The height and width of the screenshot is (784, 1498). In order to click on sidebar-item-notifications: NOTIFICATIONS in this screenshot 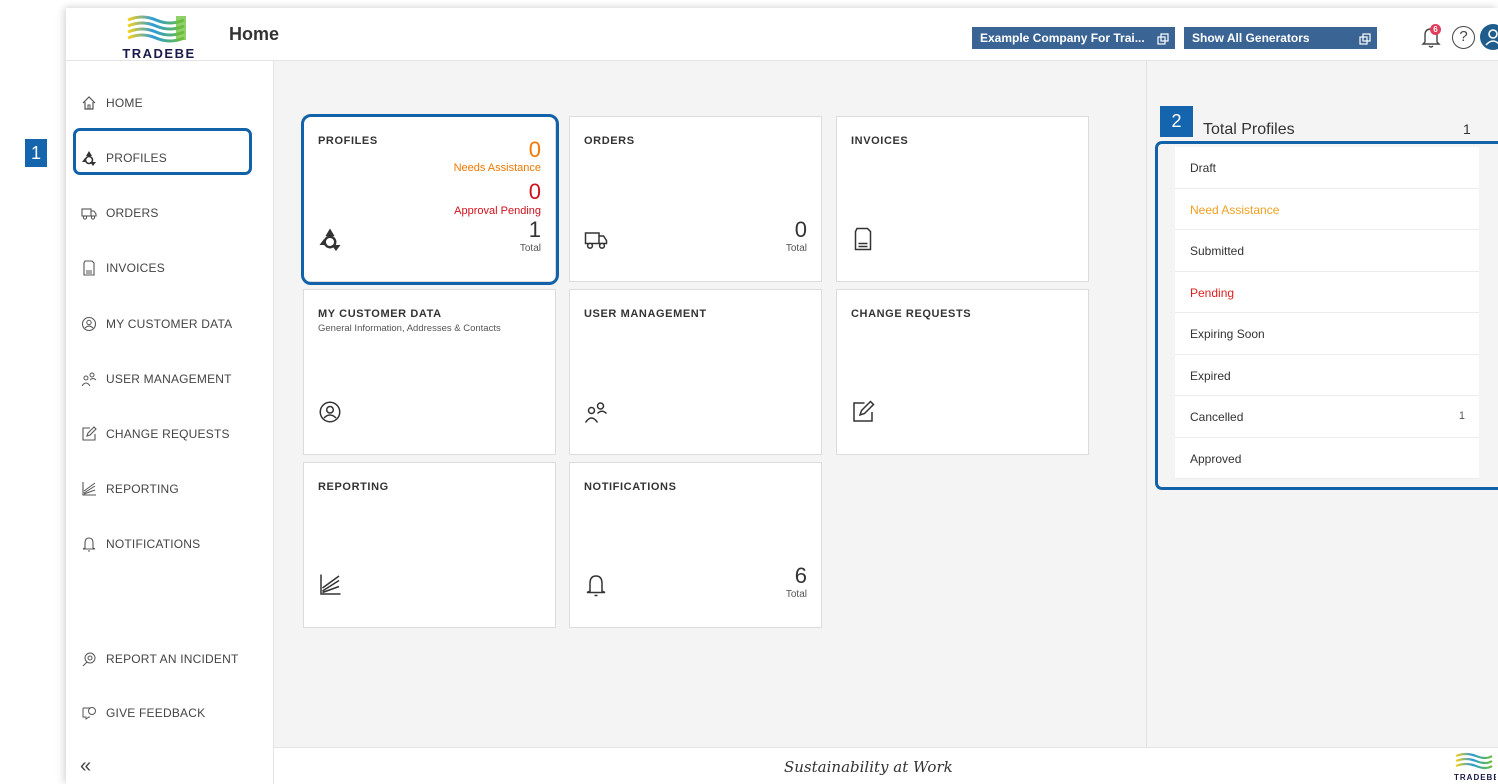, I will do `click(170, 544)`.